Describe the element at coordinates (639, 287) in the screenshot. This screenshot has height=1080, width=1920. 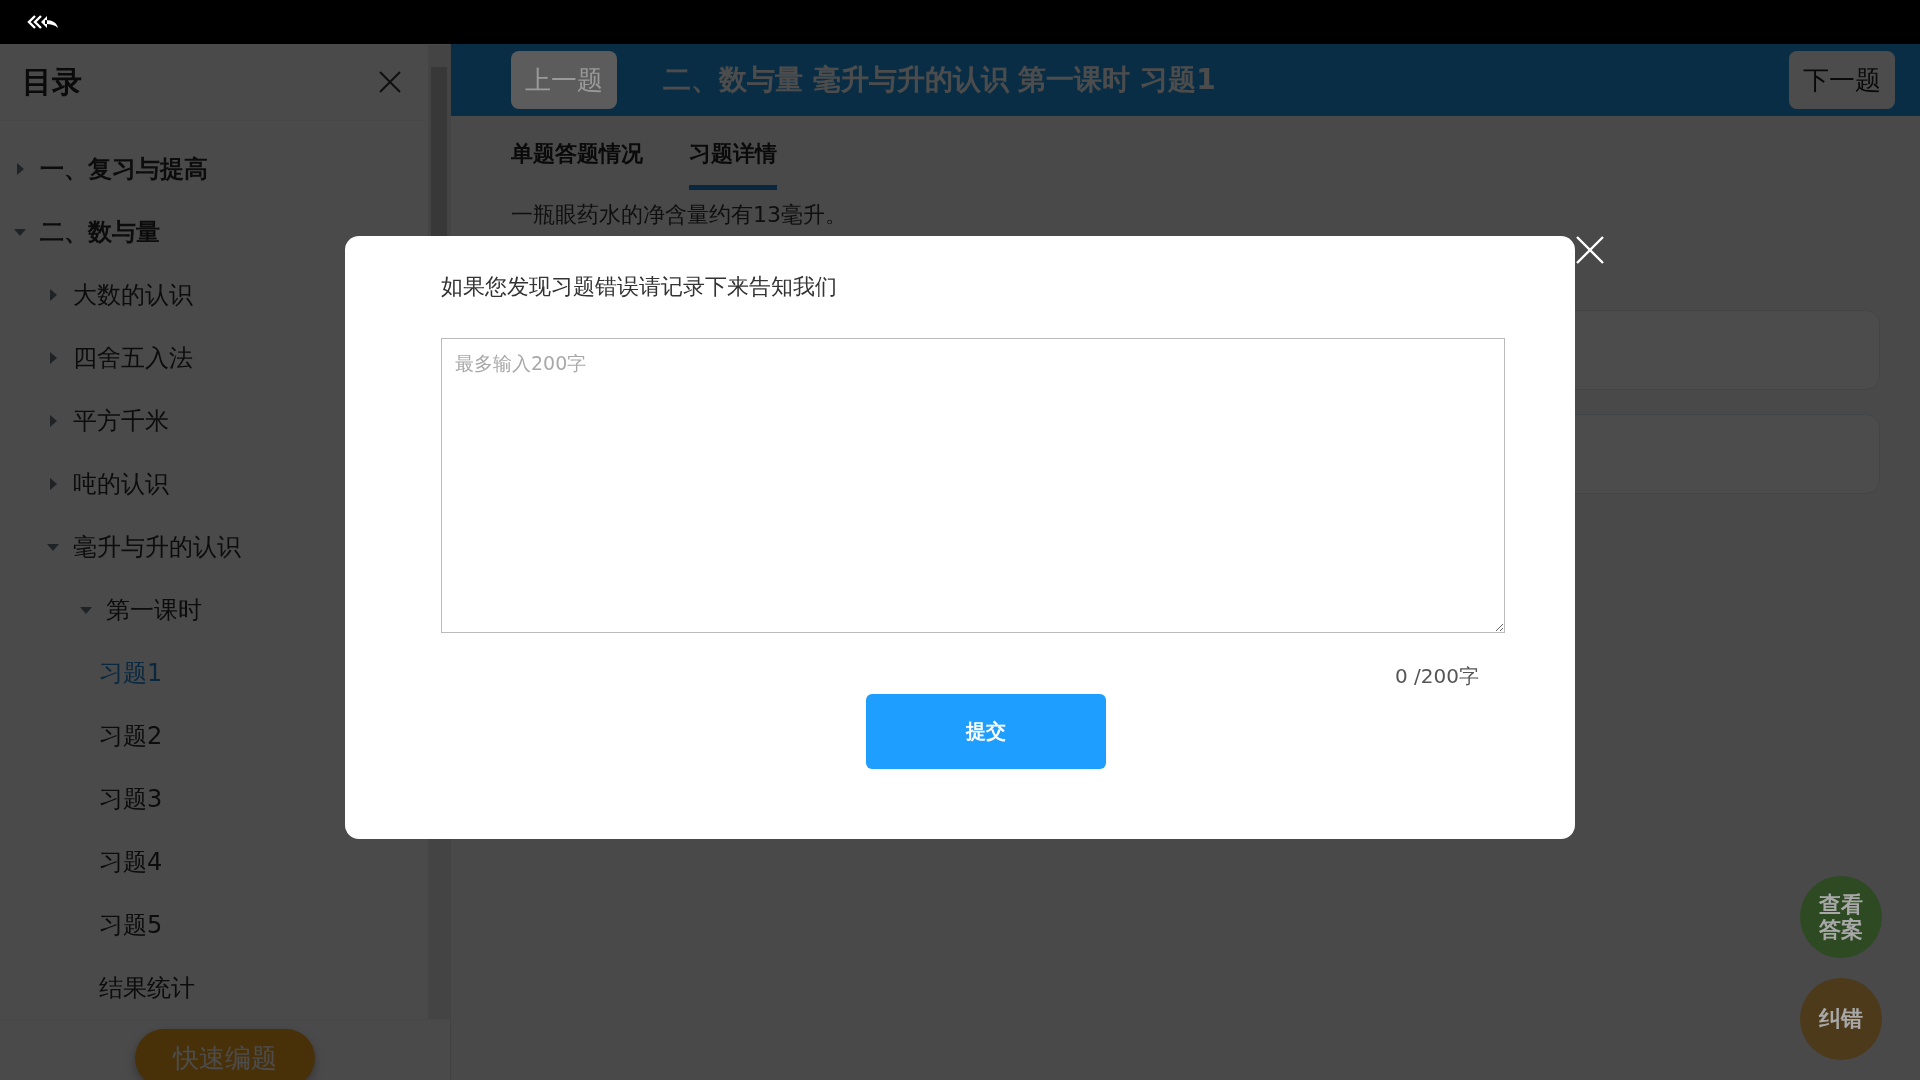
I see `dialog-title: 如果您发现习题错误请记录下来告知我们` at that location.